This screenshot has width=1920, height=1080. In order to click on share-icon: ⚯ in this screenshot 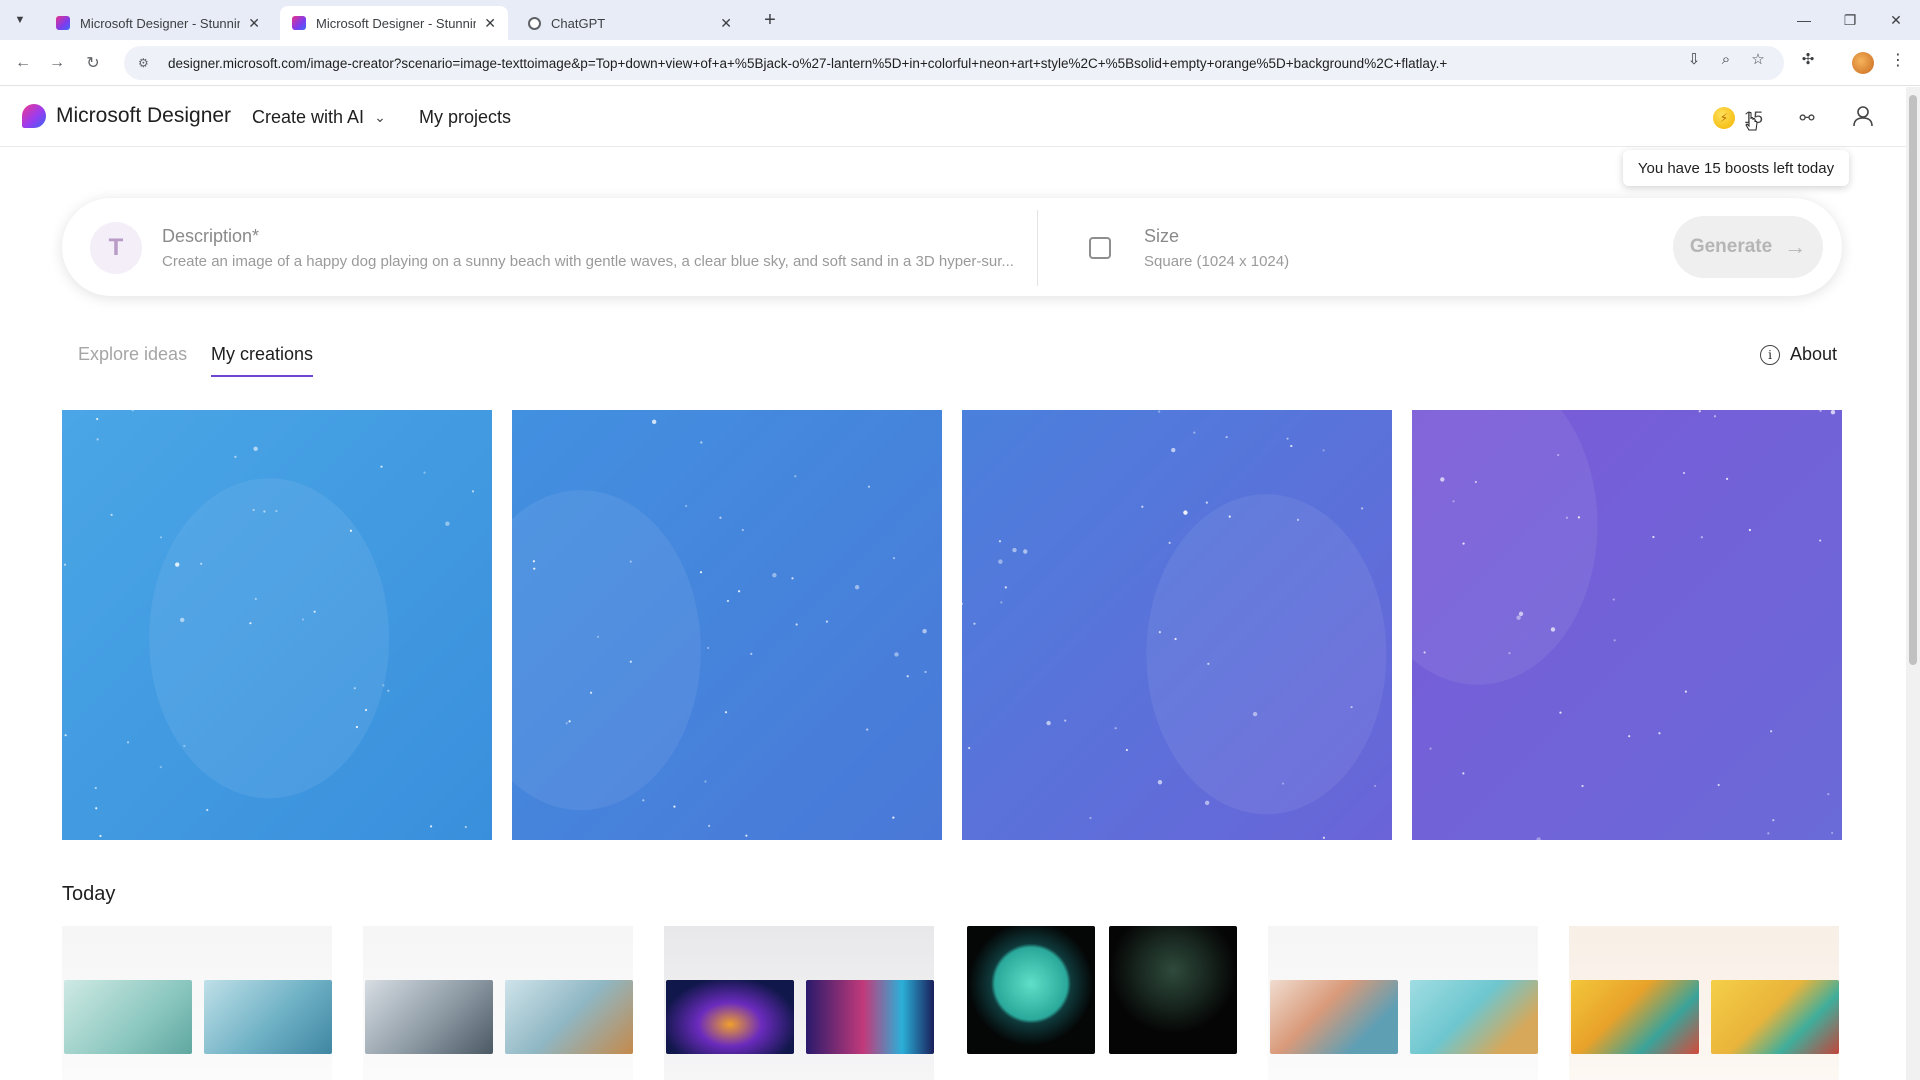, I will do `click(1807, 118)`.